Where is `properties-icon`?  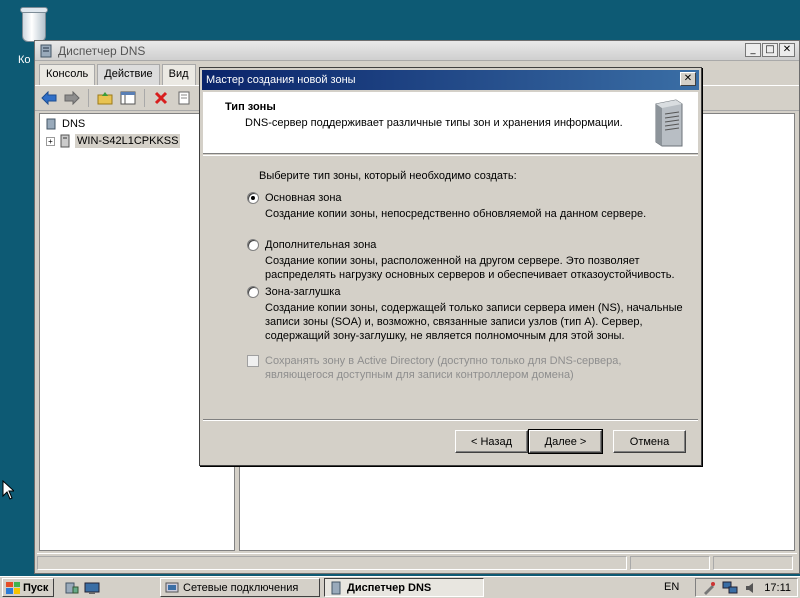 properties-icon is located at coordinates (184, 98).